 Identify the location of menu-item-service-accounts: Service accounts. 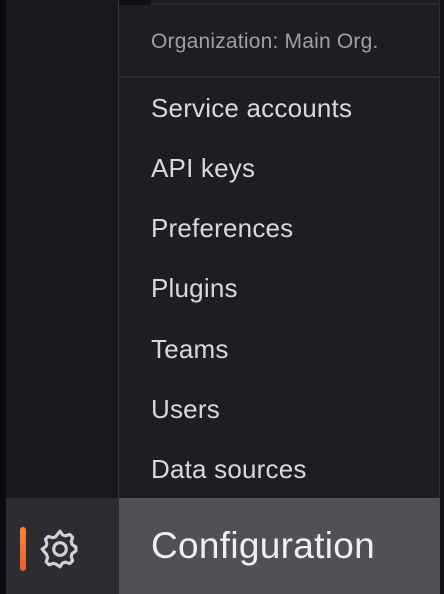
(251, 108).